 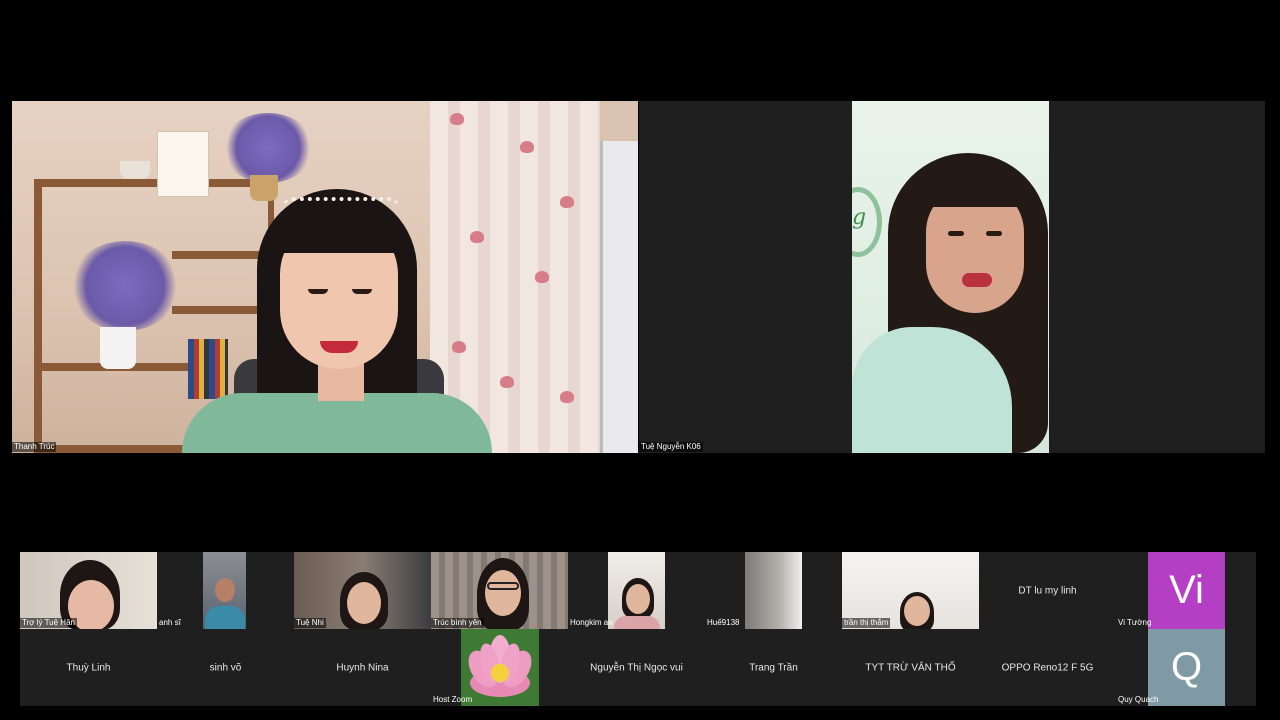 What do you see at coordinates (499, 667) in the screenshot?
I see `gallery-tile: Host Zoom` at bounding box center [499, 667].